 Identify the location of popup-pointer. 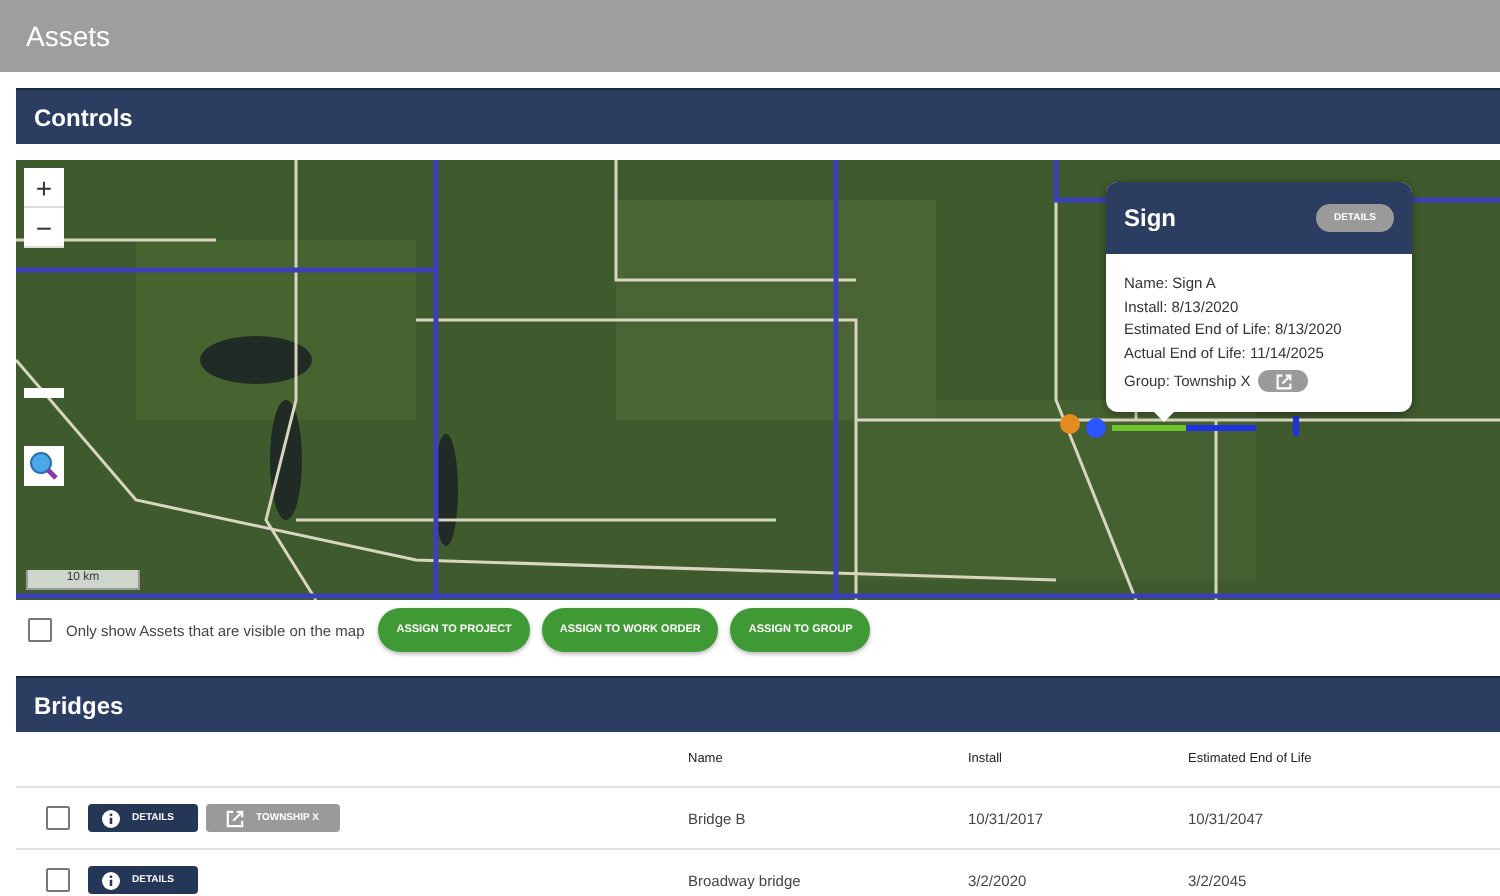
(1164, 417).